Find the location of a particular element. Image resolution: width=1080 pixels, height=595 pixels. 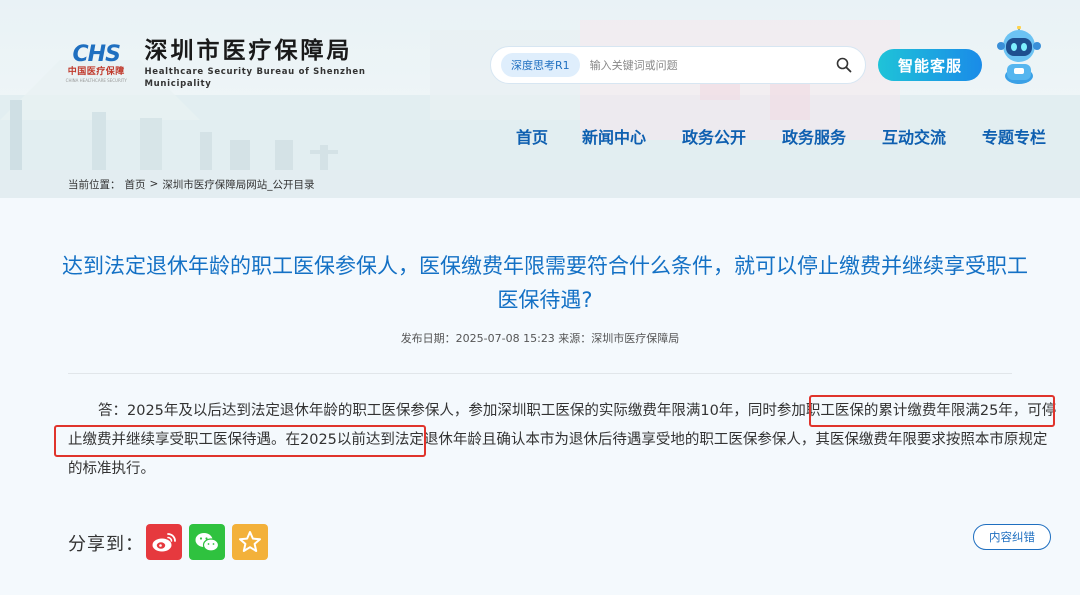

wechat-icon is located at coordinates (207, 542).